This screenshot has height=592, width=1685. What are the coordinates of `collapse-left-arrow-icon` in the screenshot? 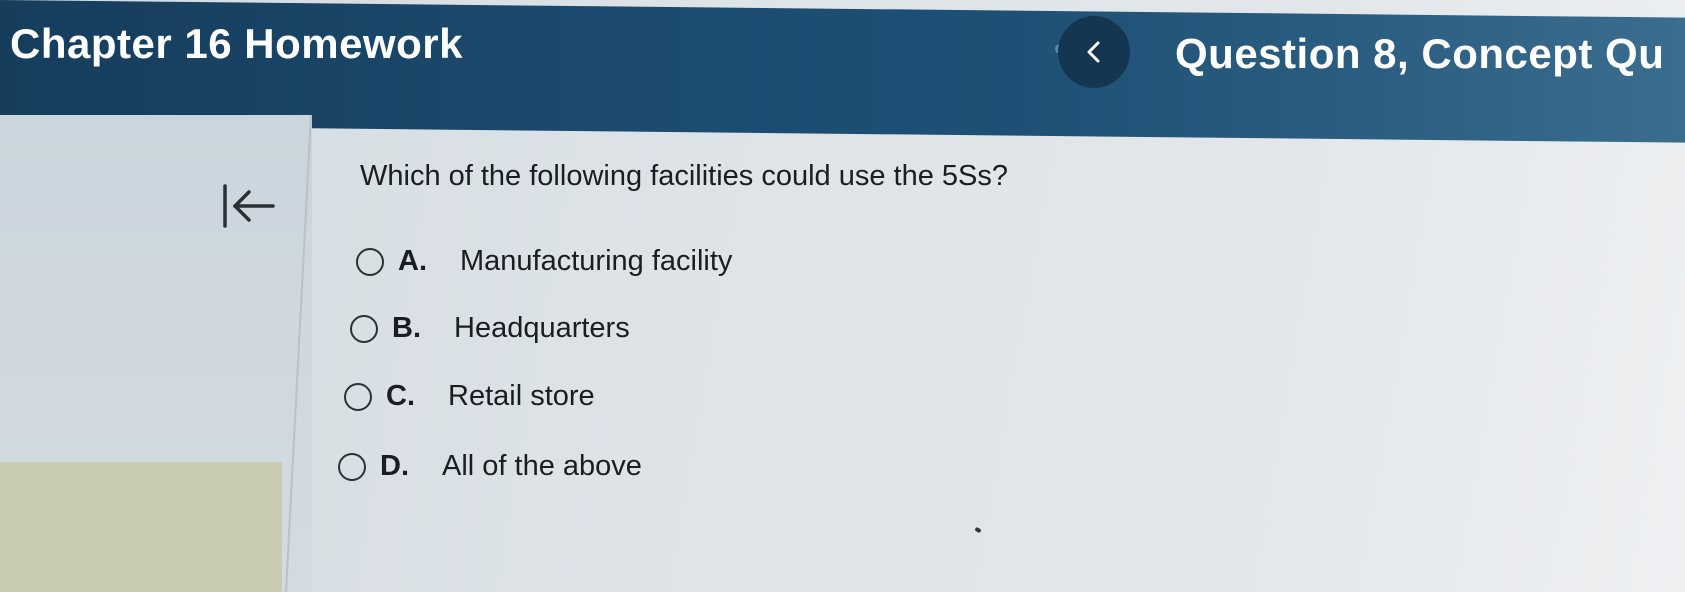 It's located at (249, 206).